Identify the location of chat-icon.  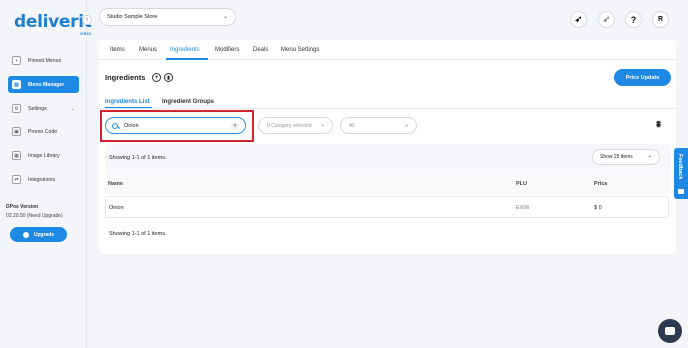
(670, 331).